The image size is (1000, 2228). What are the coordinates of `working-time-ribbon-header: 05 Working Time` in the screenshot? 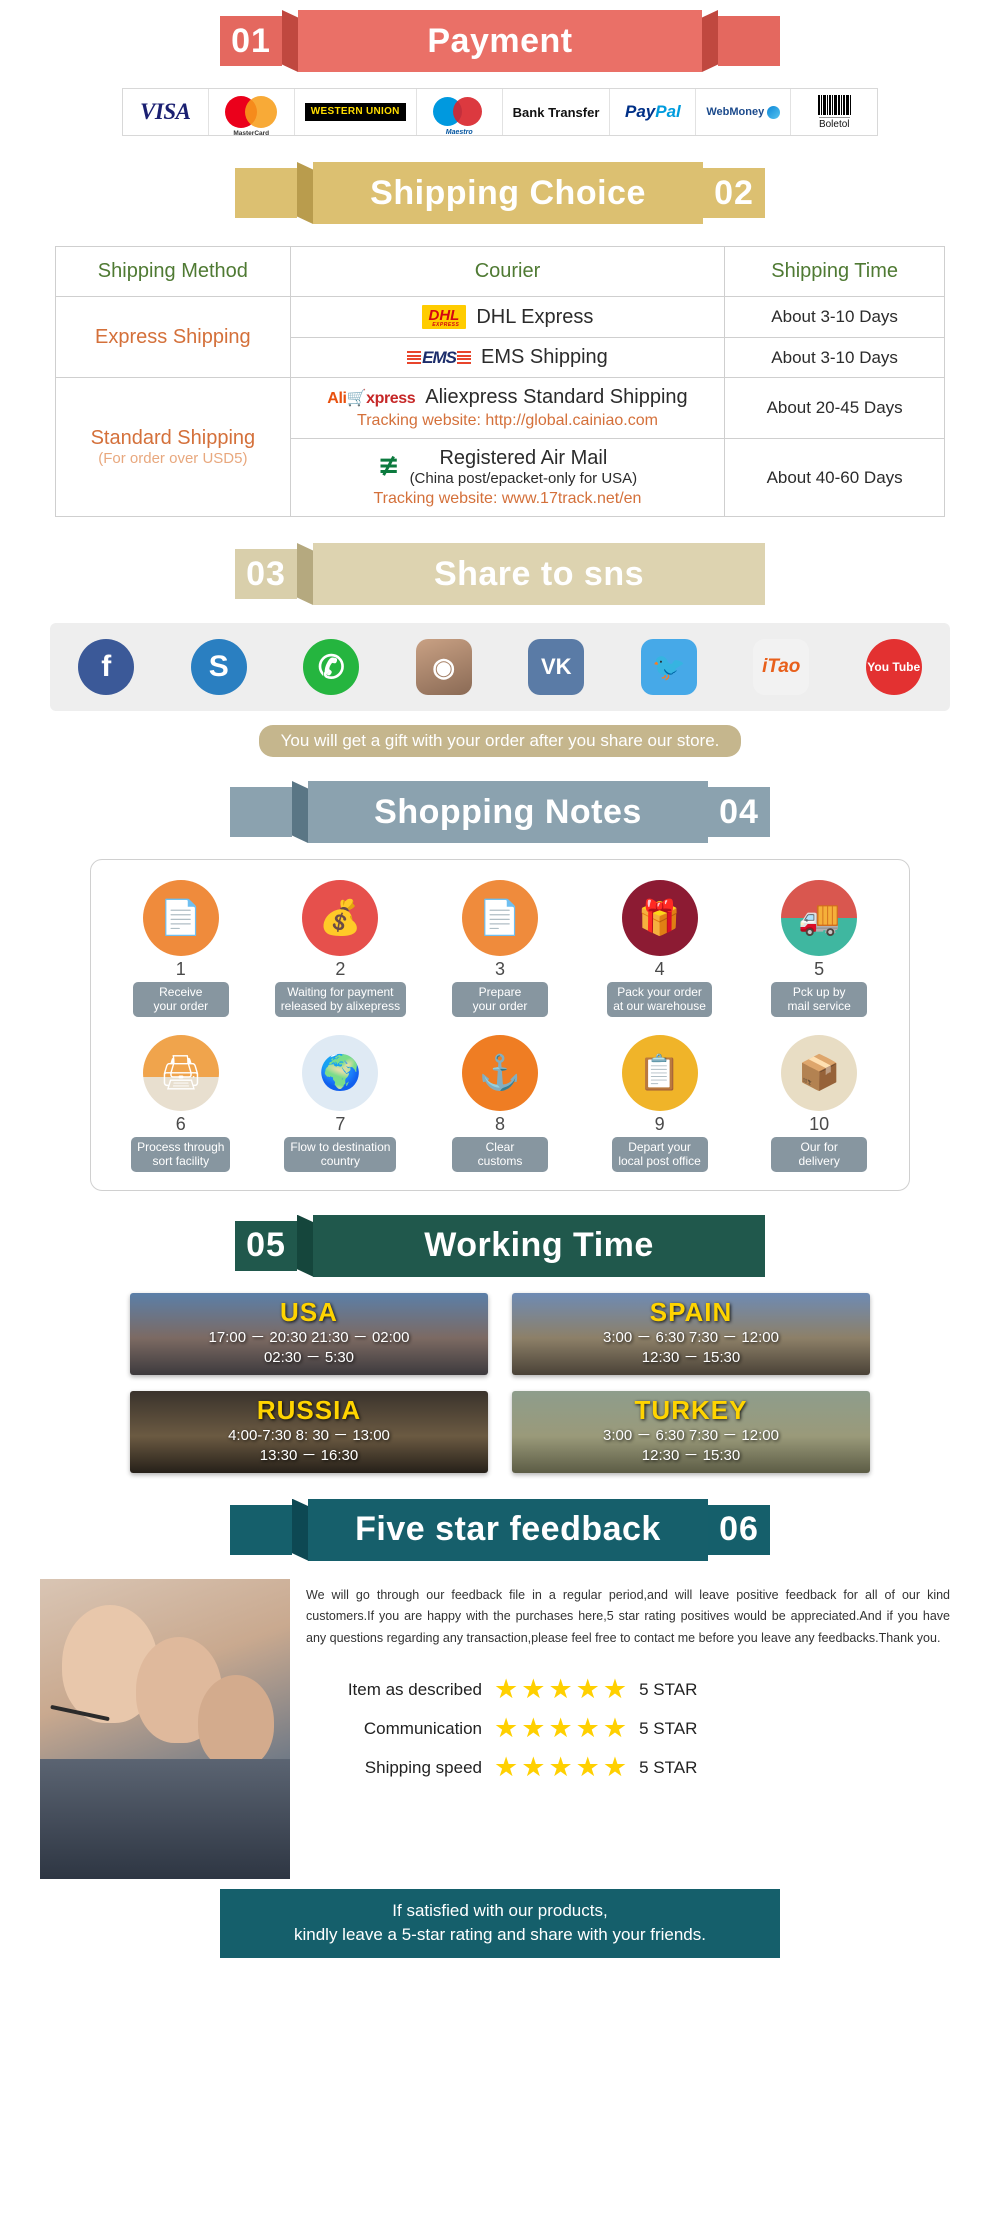 It's located at (500, 1245).